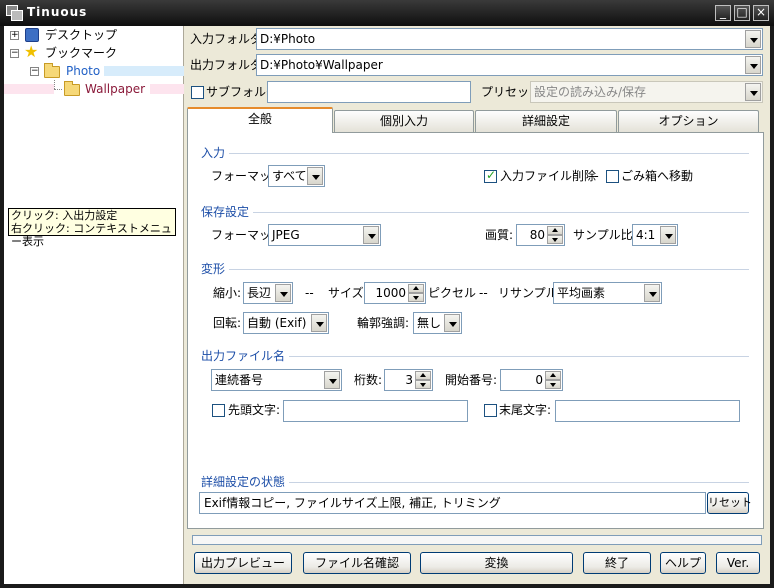 This screenshot has height=588, width=774. I want to click on shrink-select: 長辺, so click(268, 293).